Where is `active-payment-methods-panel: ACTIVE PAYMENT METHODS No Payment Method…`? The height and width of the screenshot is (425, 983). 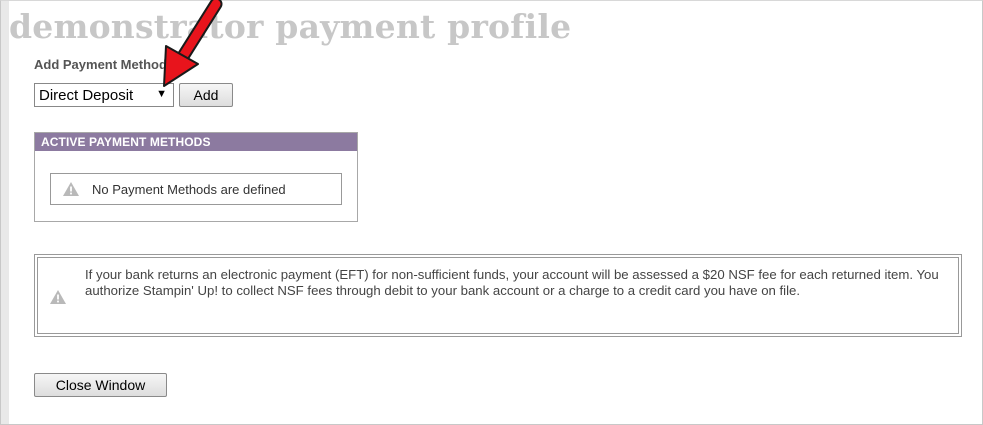 active-payment-methods-panel: ACTIVE PAYMENT METHODS No Payment Method… is located at coordinates (196, 177).